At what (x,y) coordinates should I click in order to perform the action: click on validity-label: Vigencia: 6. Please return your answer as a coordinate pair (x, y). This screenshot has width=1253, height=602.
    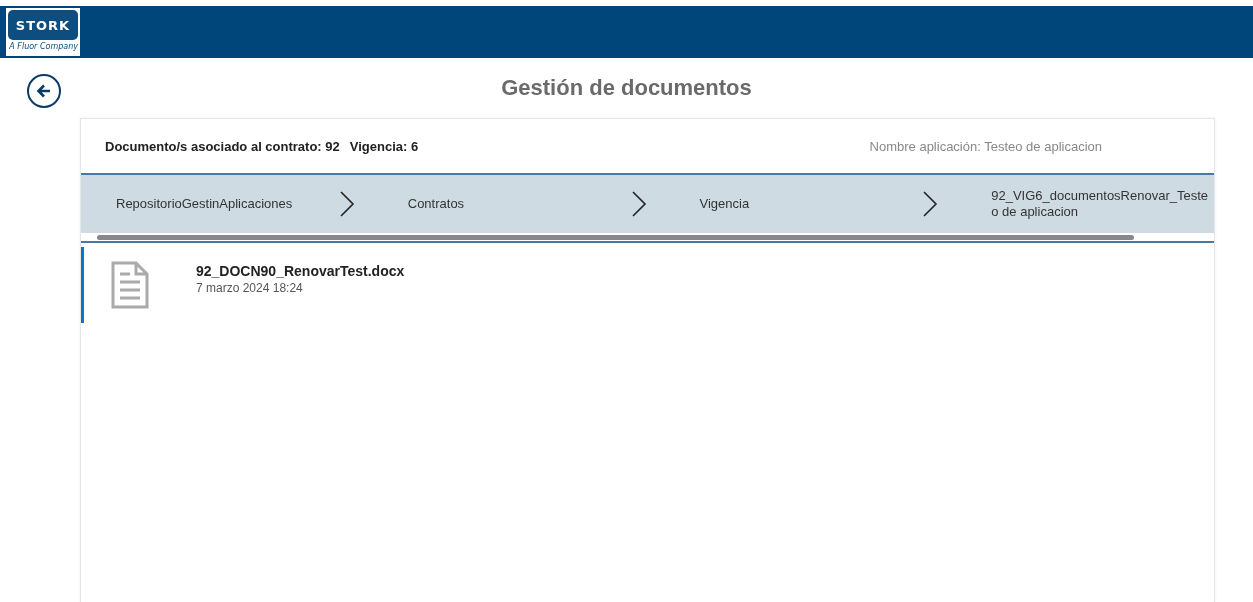
    Looking at the image, I should click on (384, 146).